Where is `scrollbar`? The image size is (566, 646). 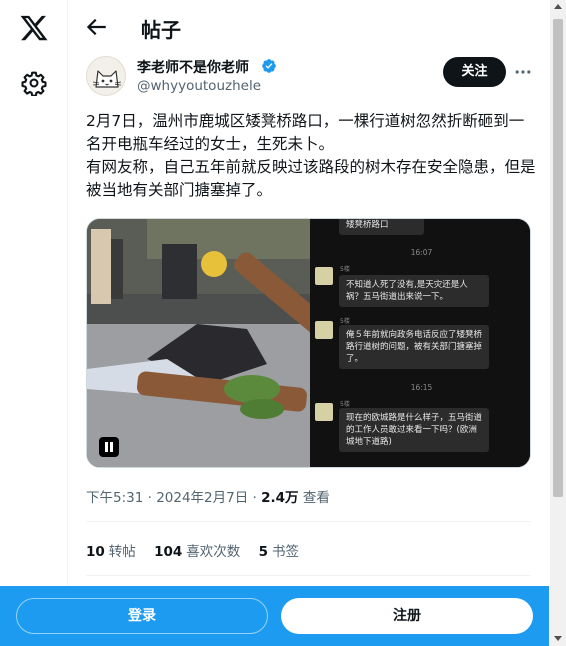
scrollbar is located at coordinates (558, 323).